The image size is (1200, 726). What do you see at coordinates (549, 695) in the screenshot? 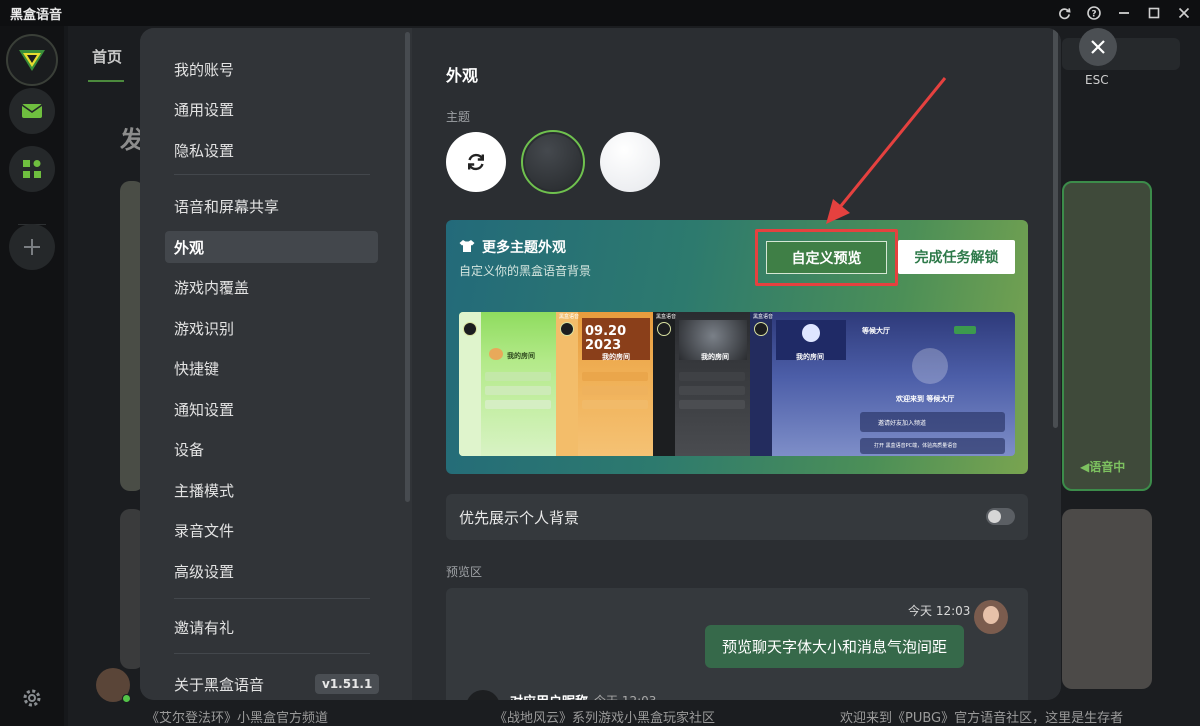
I see `other-user-name: 对应用户昵称` at bounding box center [549, 695].